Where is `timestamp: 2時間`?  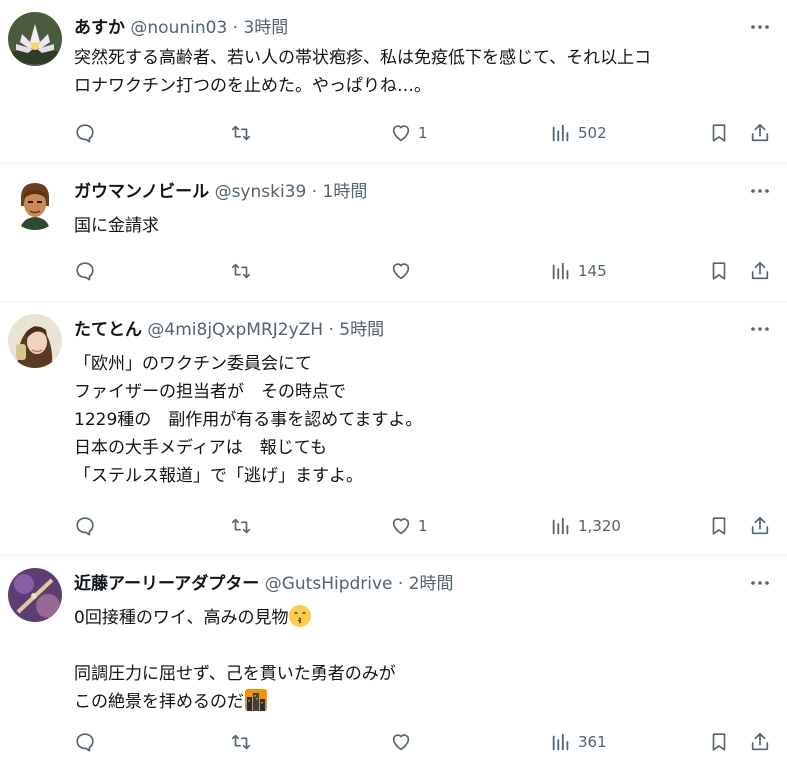
timestamp: 2時間 is located at coordinates (431, 584).